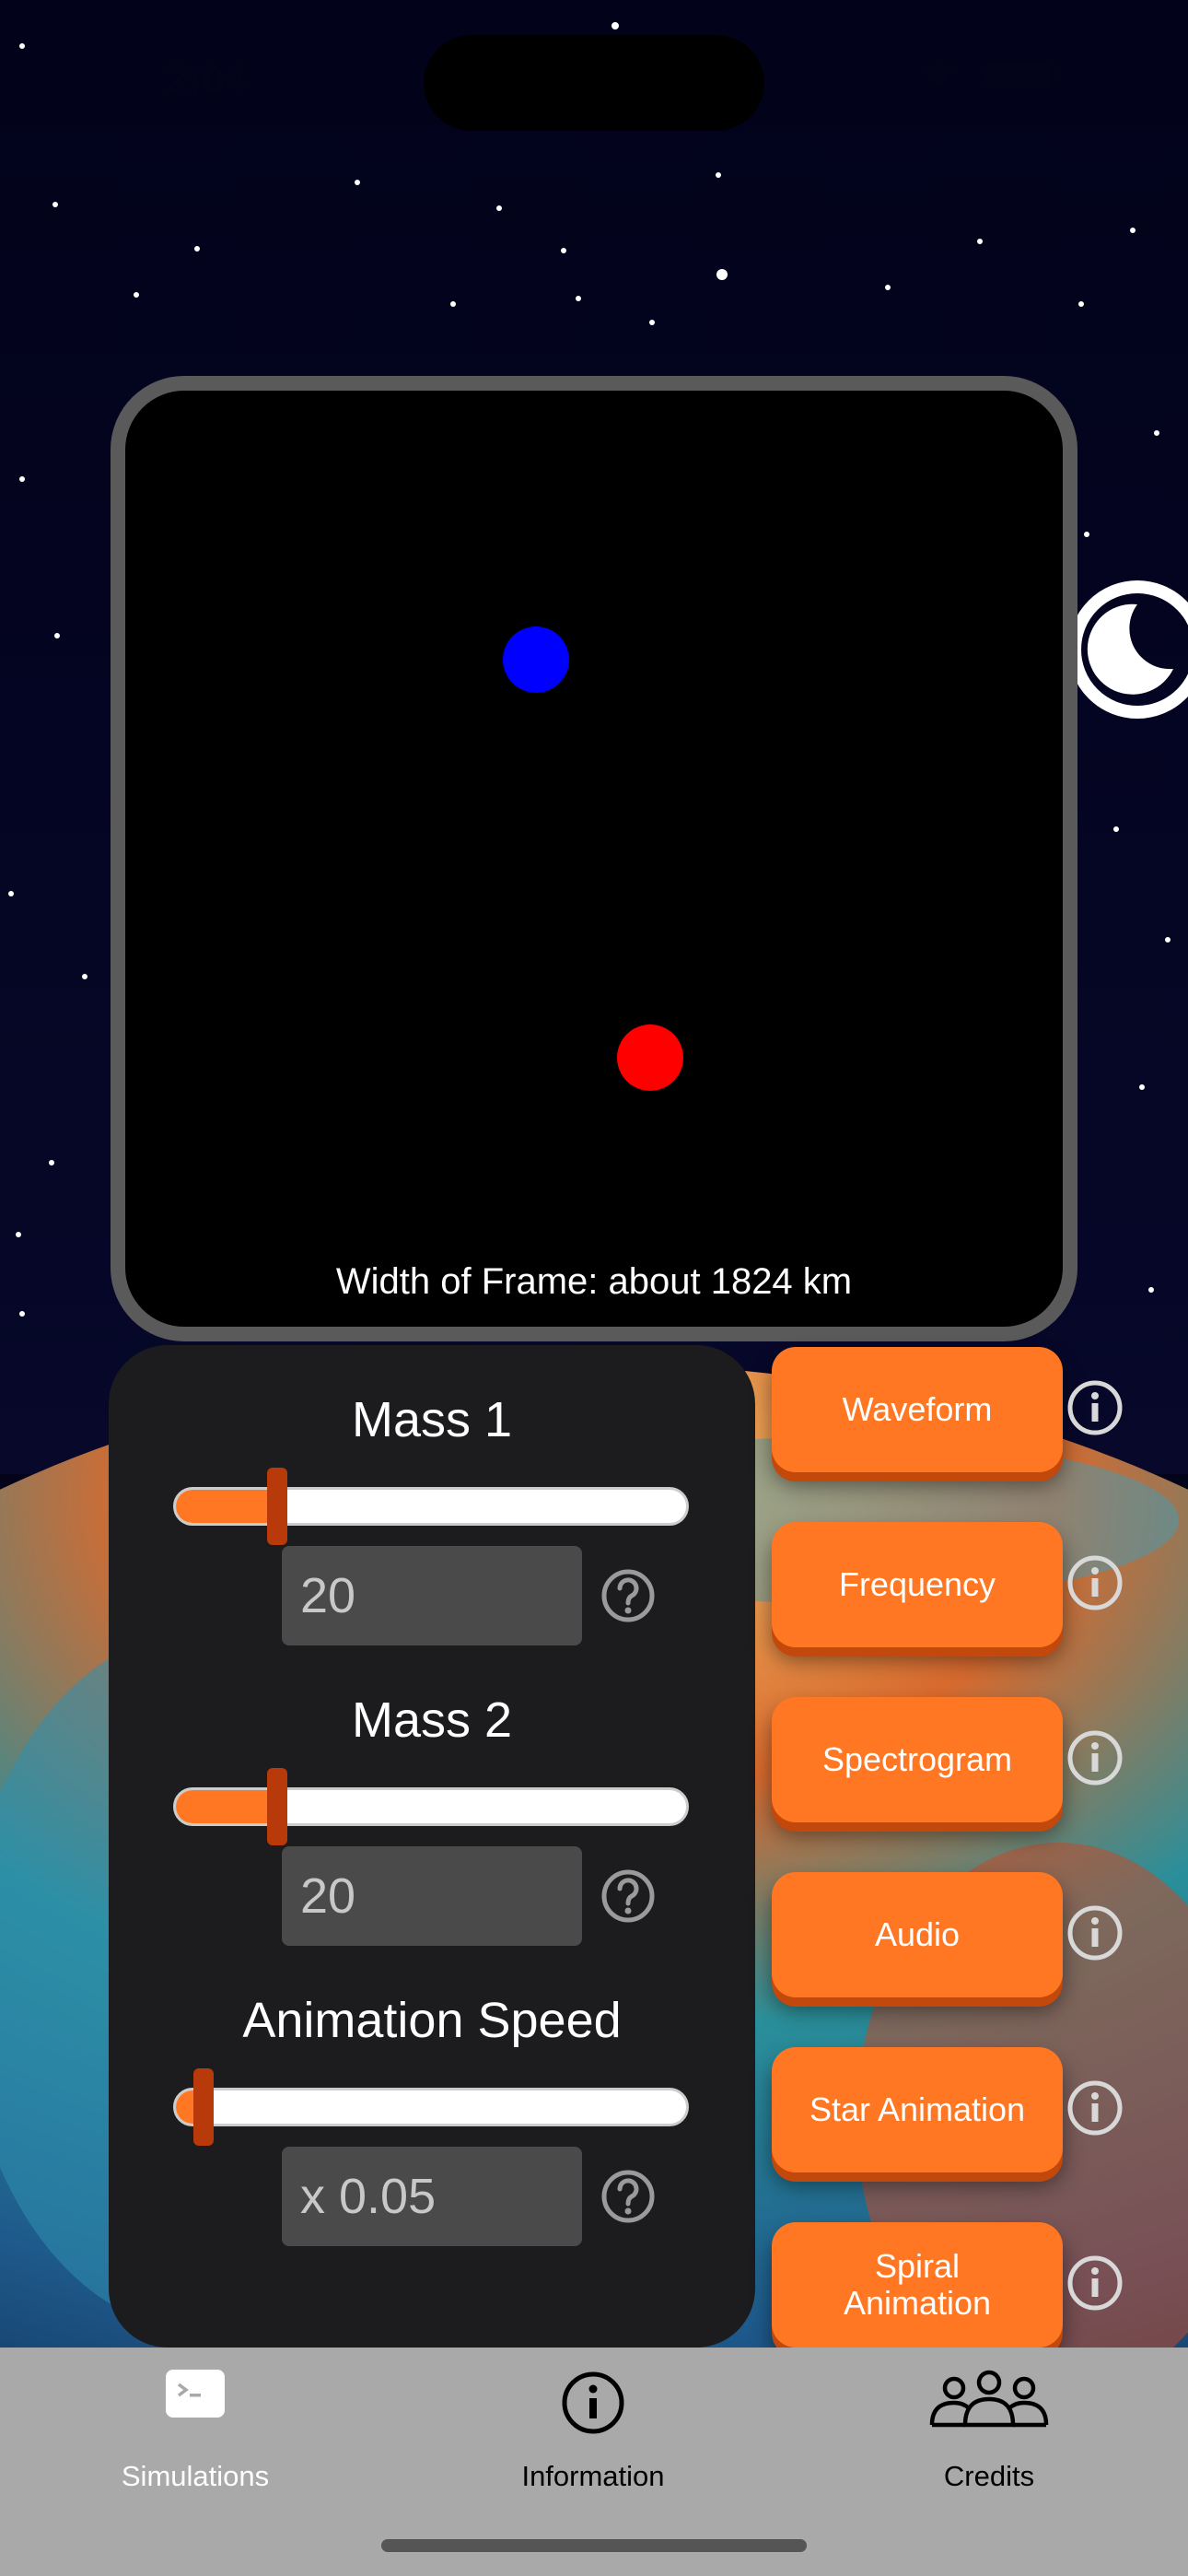 This screenshot has width=1188, height=2576. What do you see at coordinates (432, 1595) in the screenshot?
I see `mass1-value-field: 20` at bounding box center [432, 1595].